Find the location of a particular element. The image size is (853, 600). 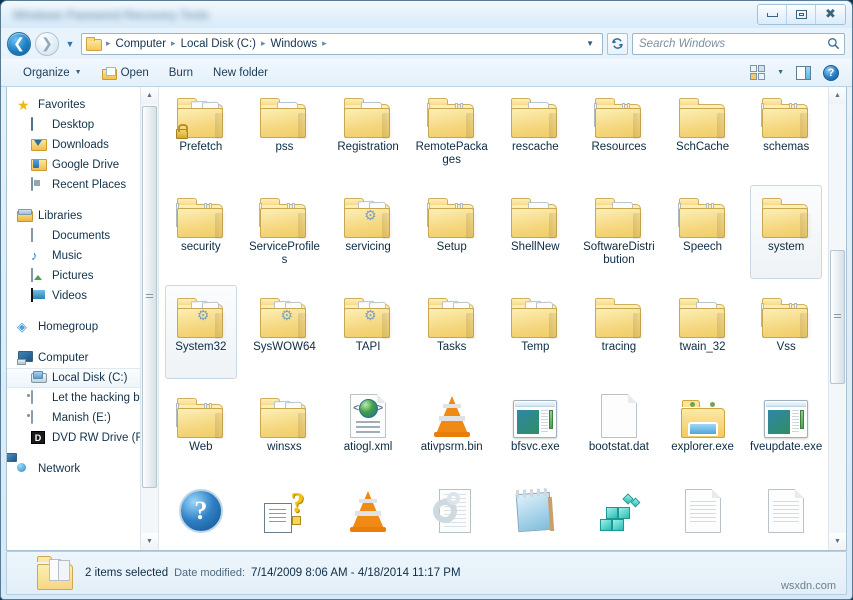

file-item: Setup is located at coordinates (452, 232).